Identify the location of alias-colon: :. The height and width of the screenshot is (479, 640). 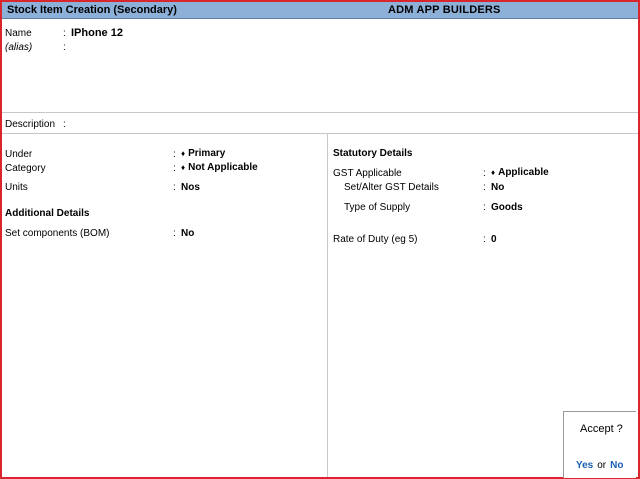
(64, 47).